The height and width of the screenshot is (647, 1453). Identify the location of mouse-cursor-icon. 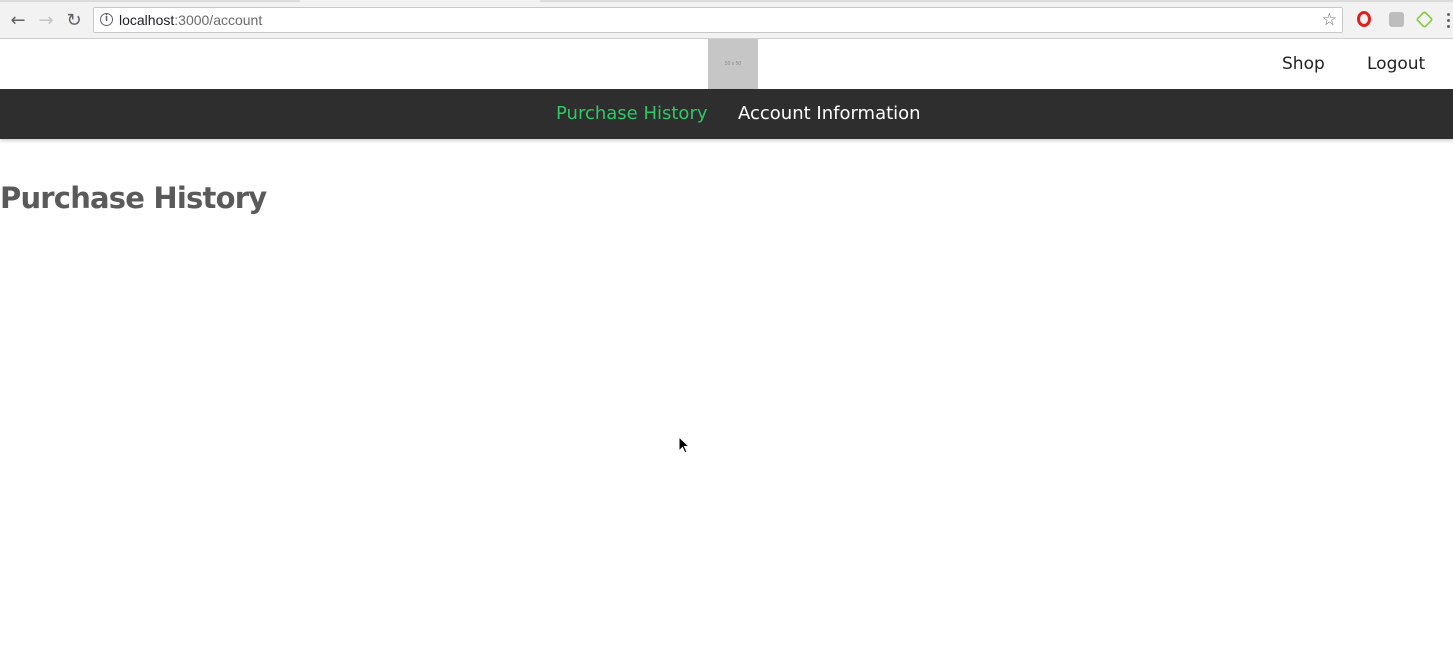
(684, 445).